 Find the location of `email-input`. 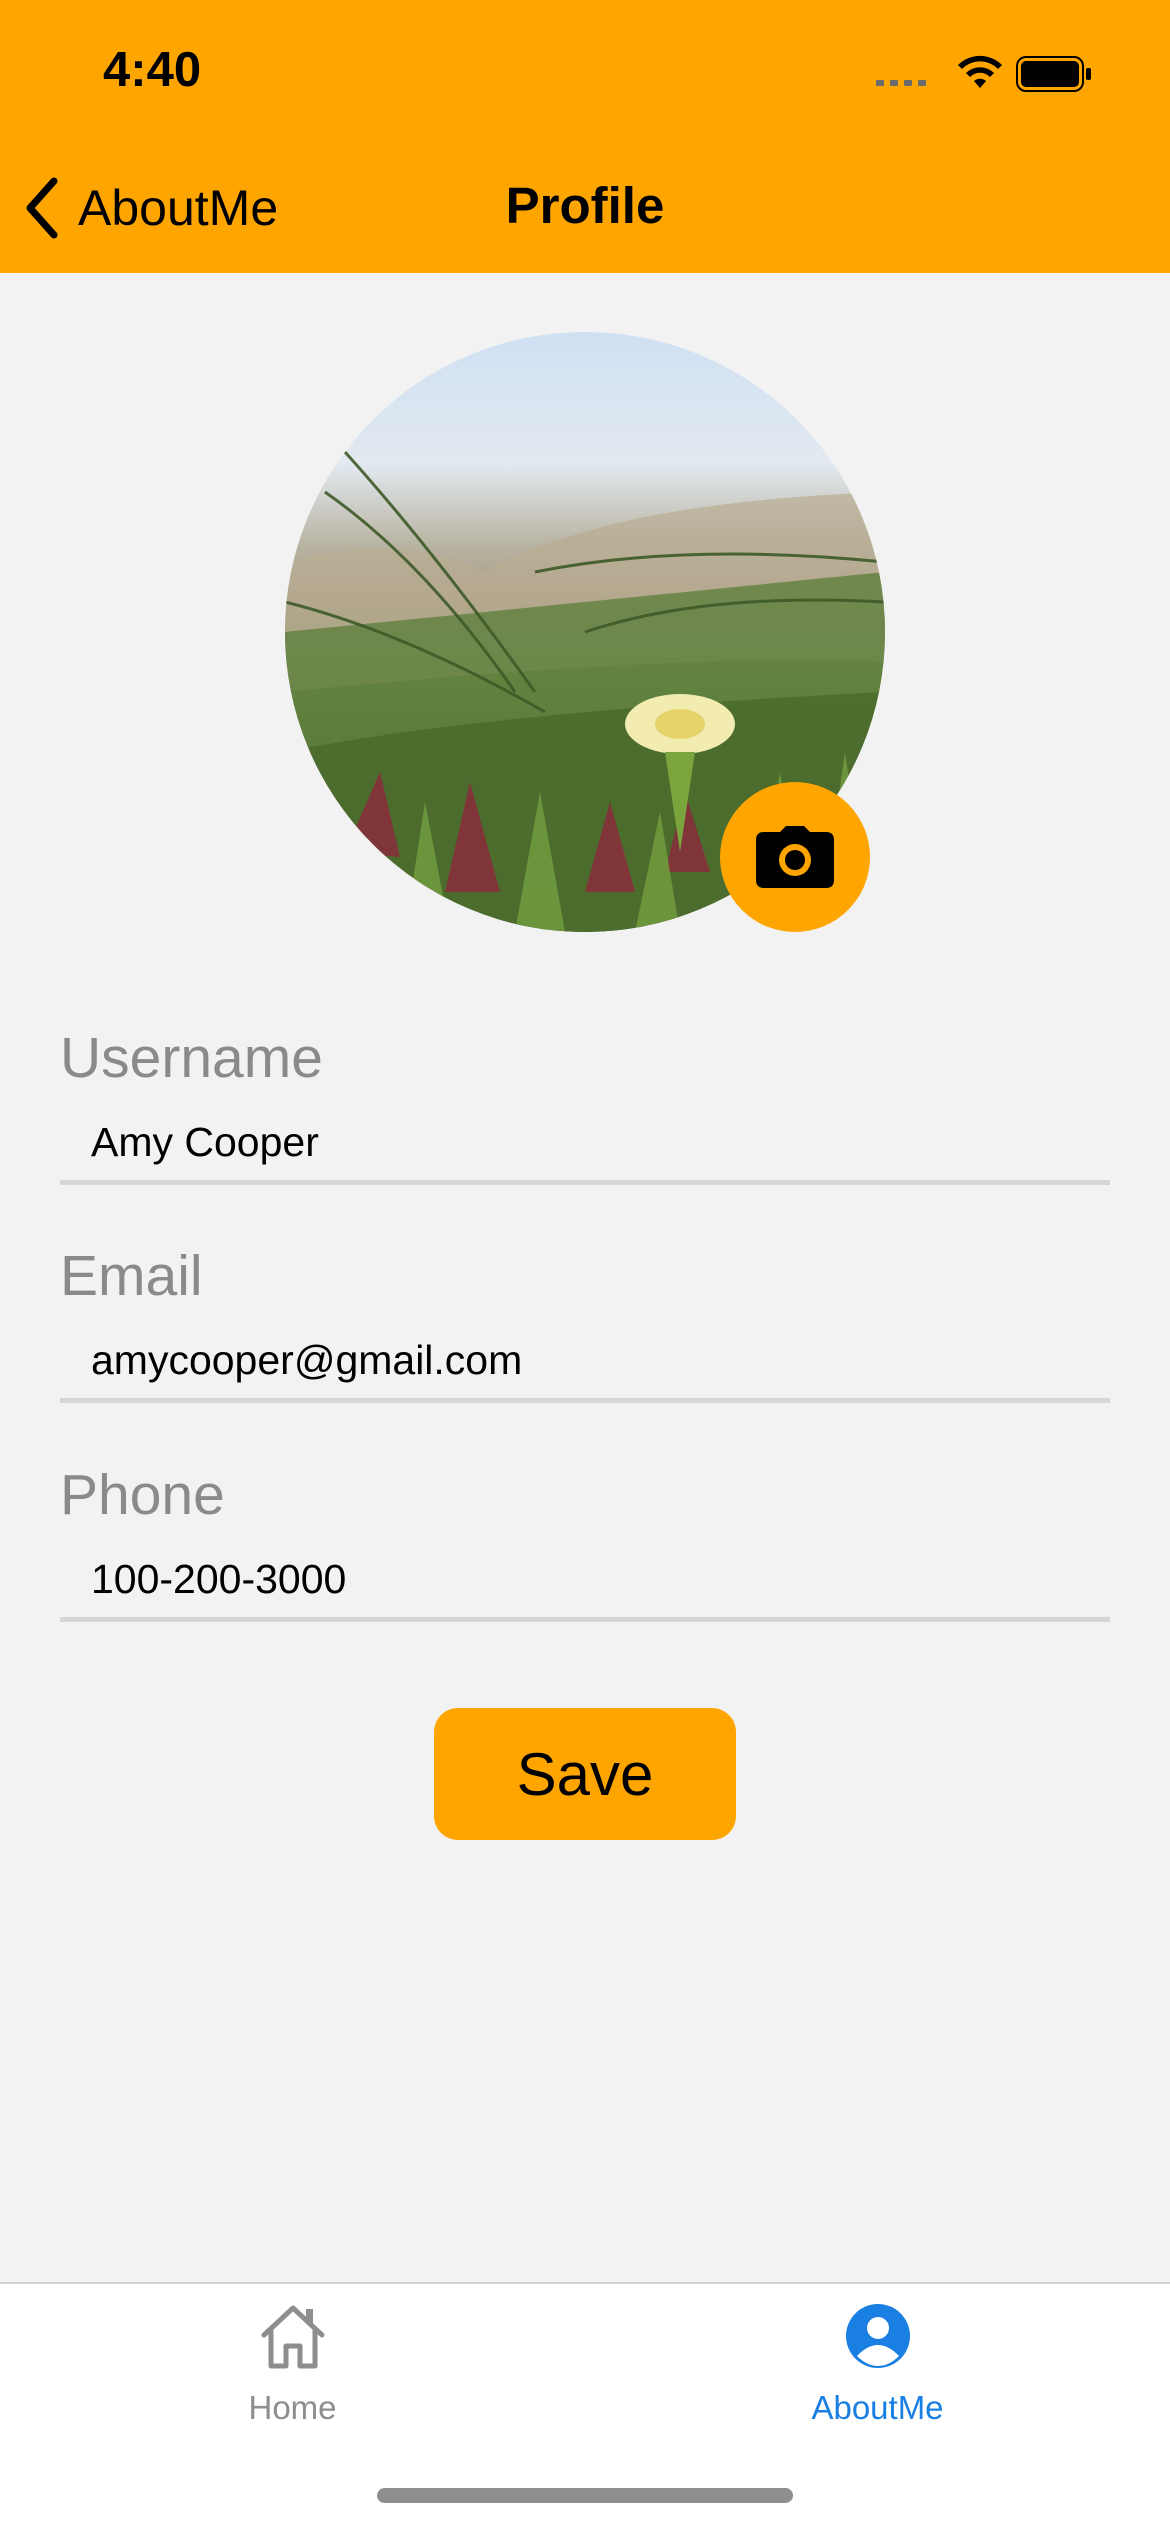

email-input is located at coordinates (585, 1363).